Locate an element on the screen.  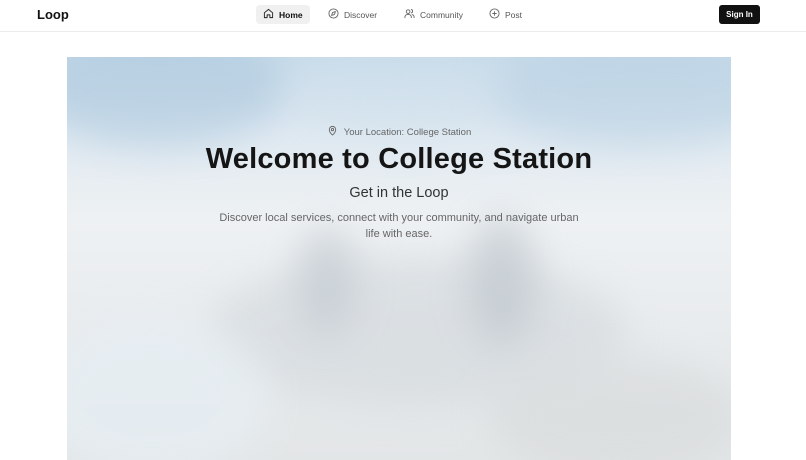
nav-item-community: Community is located at coordinates (433, 14).